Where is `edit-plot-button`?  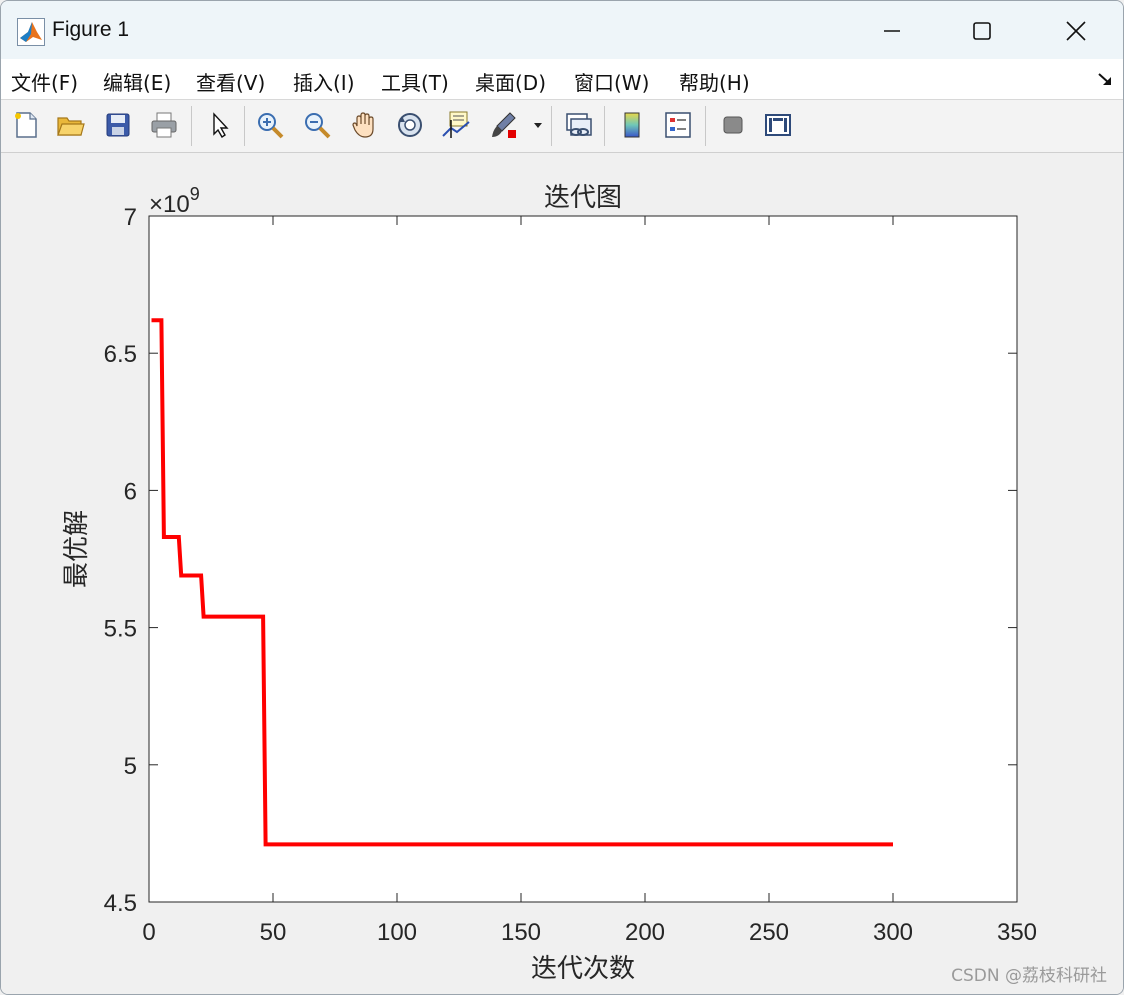 edit-plot-button is located at coordinates (220, 125).